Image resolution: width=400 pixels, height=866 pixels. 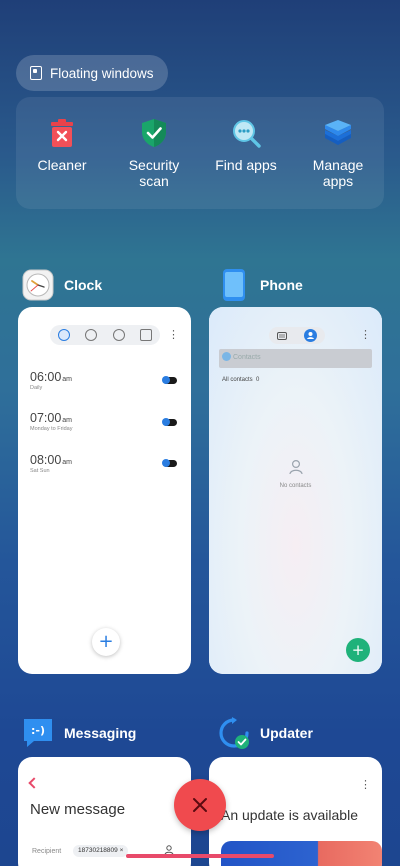 I want to click on clock-app-icon, so click(x=38, y=285).